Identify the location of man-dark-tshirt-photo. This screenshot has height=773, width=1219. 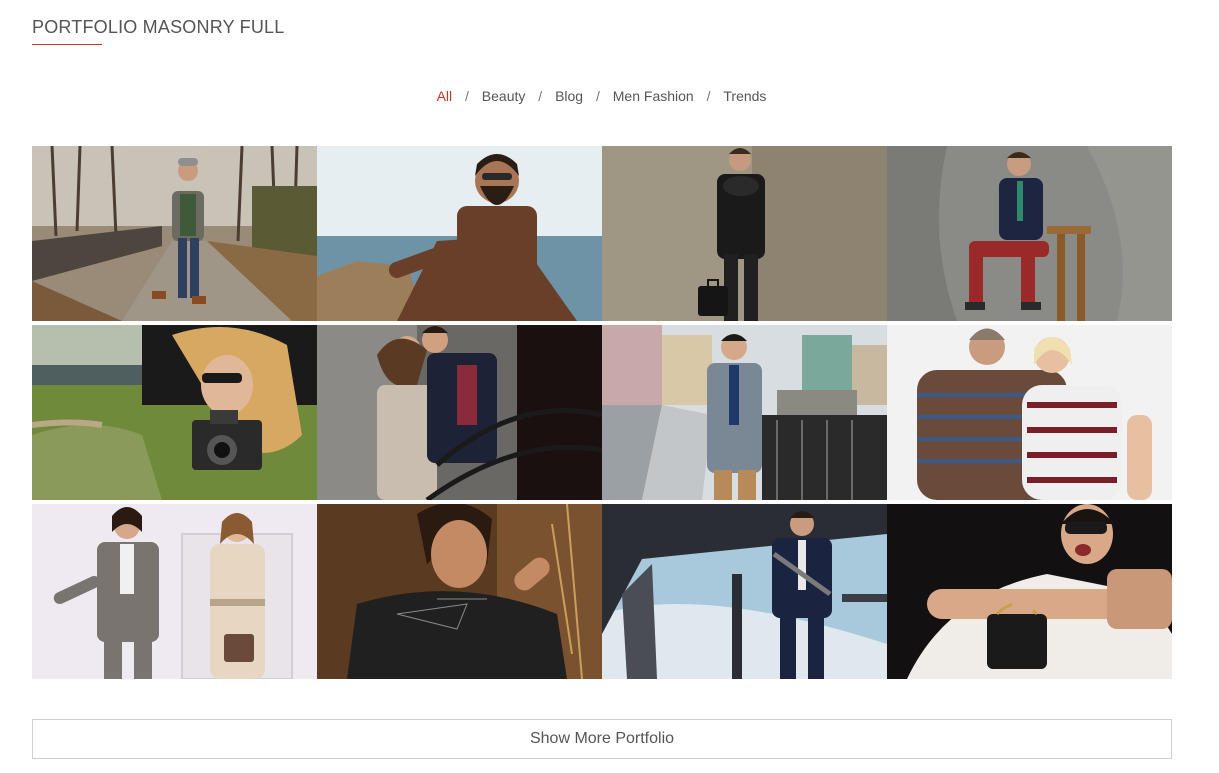
(459, 591).